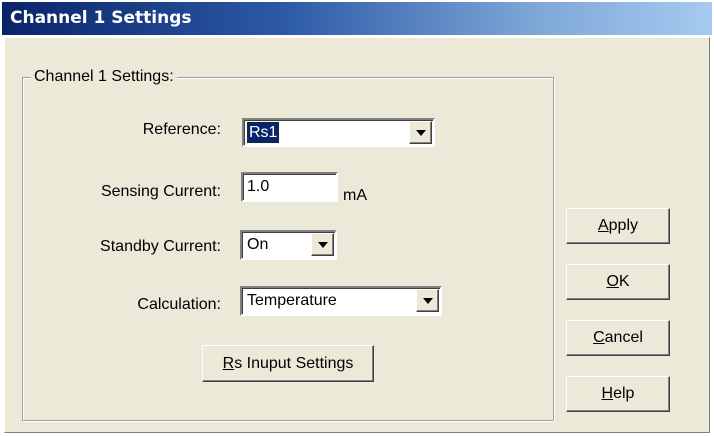  What do you see at coordinates (294, 363) in the screenshot?
I see `rs-input-label: s Inuput Settings` at bounding box center [294, 363].